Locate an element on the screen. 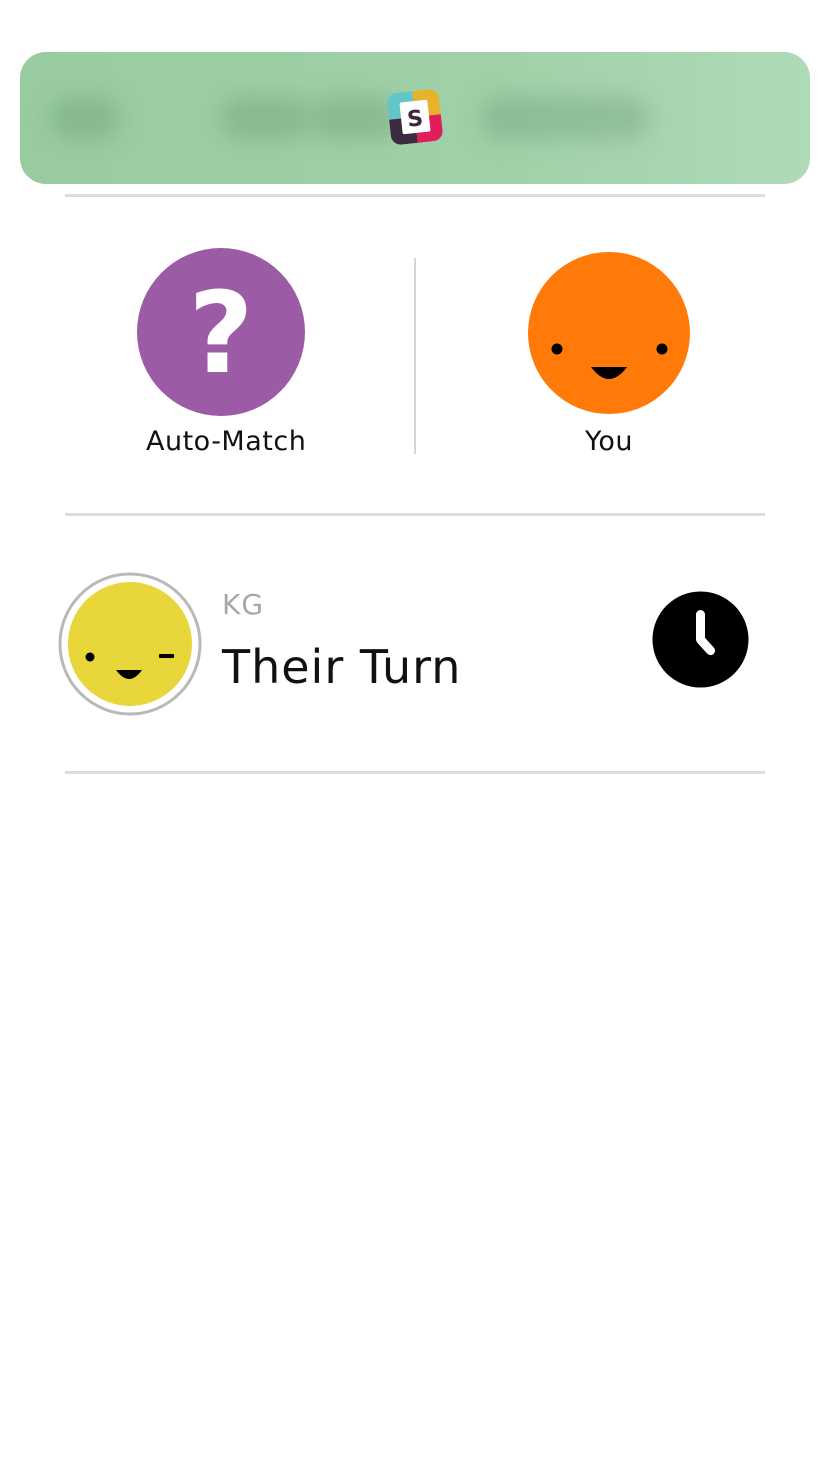  question-mark-icon: ? is located at coordinates (221, 332).